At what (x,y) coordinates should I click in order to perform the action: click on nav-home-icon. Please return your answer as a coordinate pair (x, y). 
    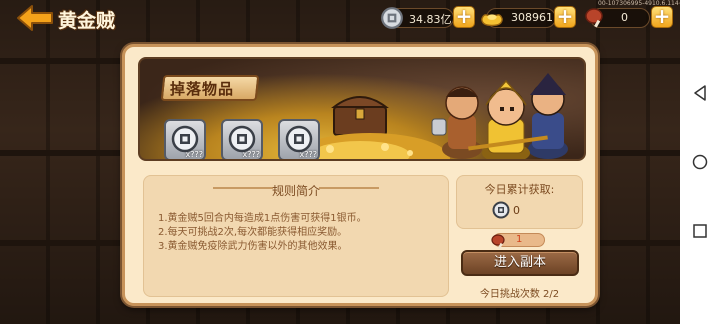
    Looking at the image, I should click on (700, 162).